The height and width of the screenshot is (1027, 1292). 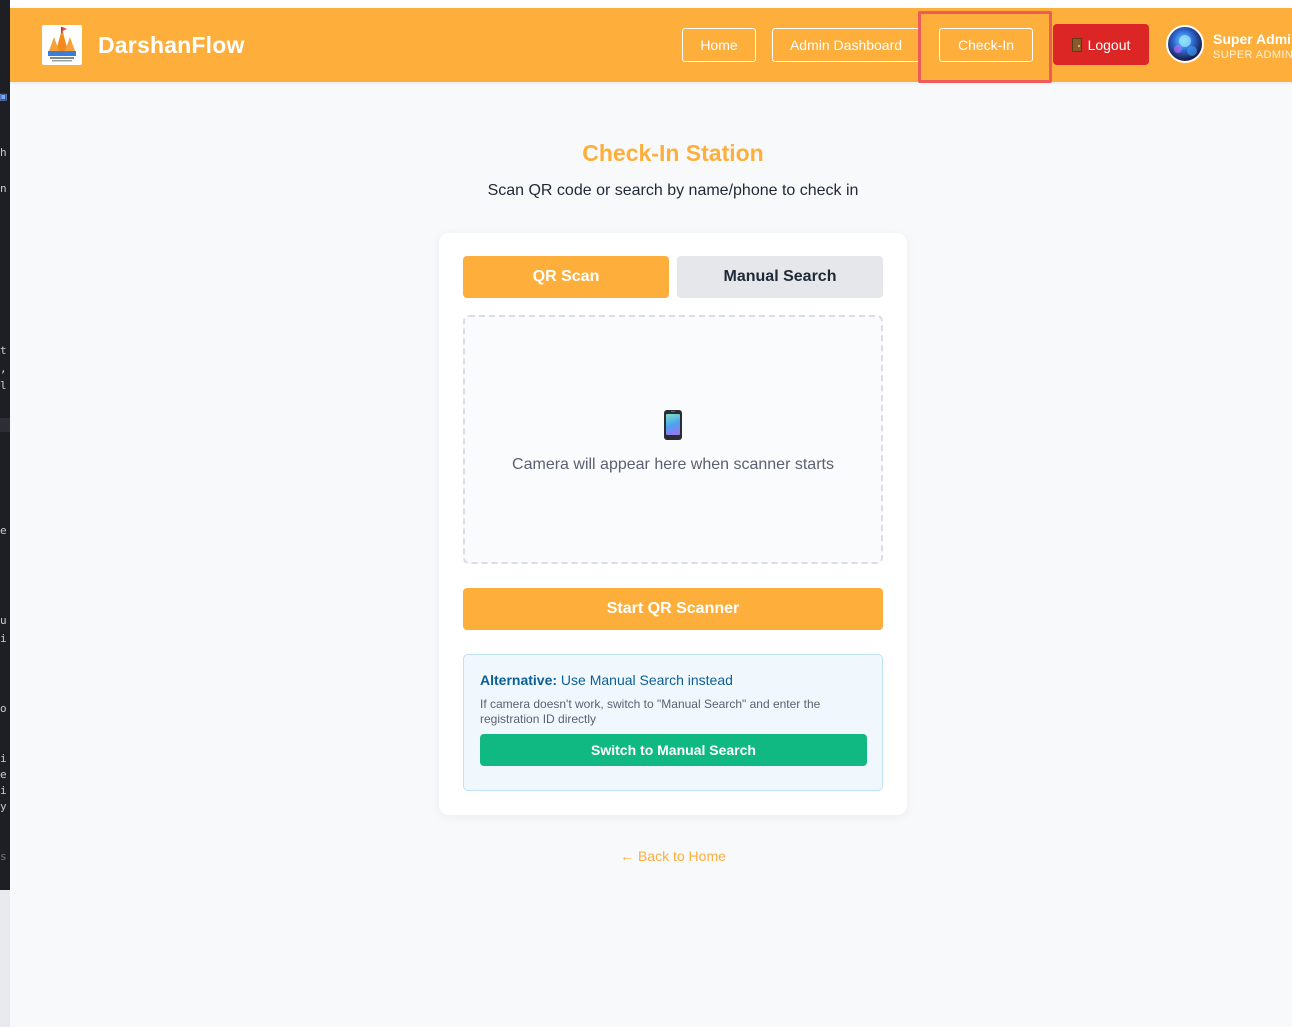 I want to click on logout-button: Logout, so click(x=1101, y=44).